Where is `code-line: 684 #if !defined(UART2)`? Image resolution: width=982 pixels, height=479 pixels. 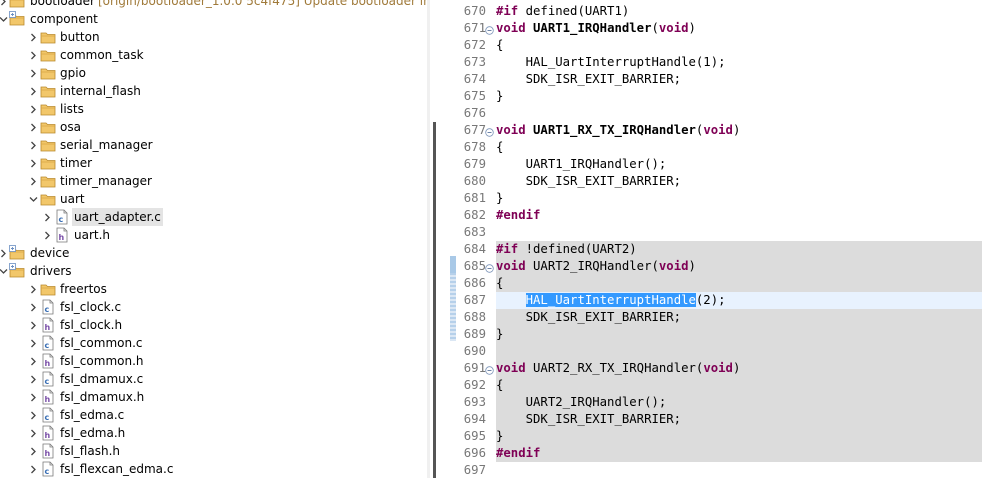
code-line: 684 #if !defined(UART2) is located at coordinates (710, 249).